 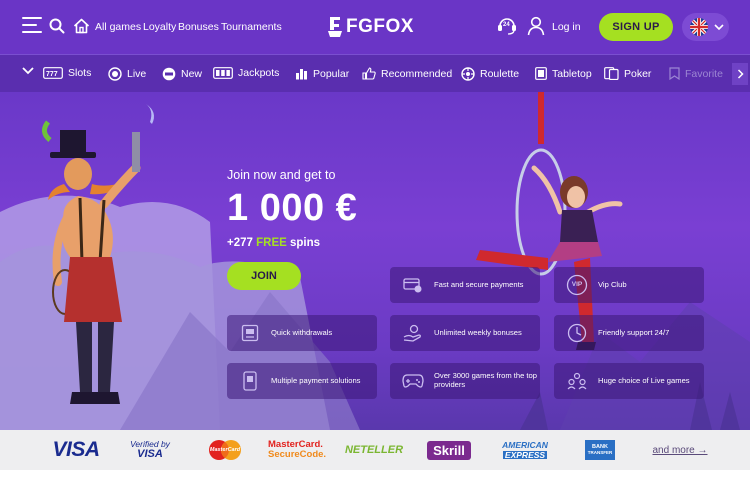 I want to click on and-more-link: and more →, so click(x=680, y=450).